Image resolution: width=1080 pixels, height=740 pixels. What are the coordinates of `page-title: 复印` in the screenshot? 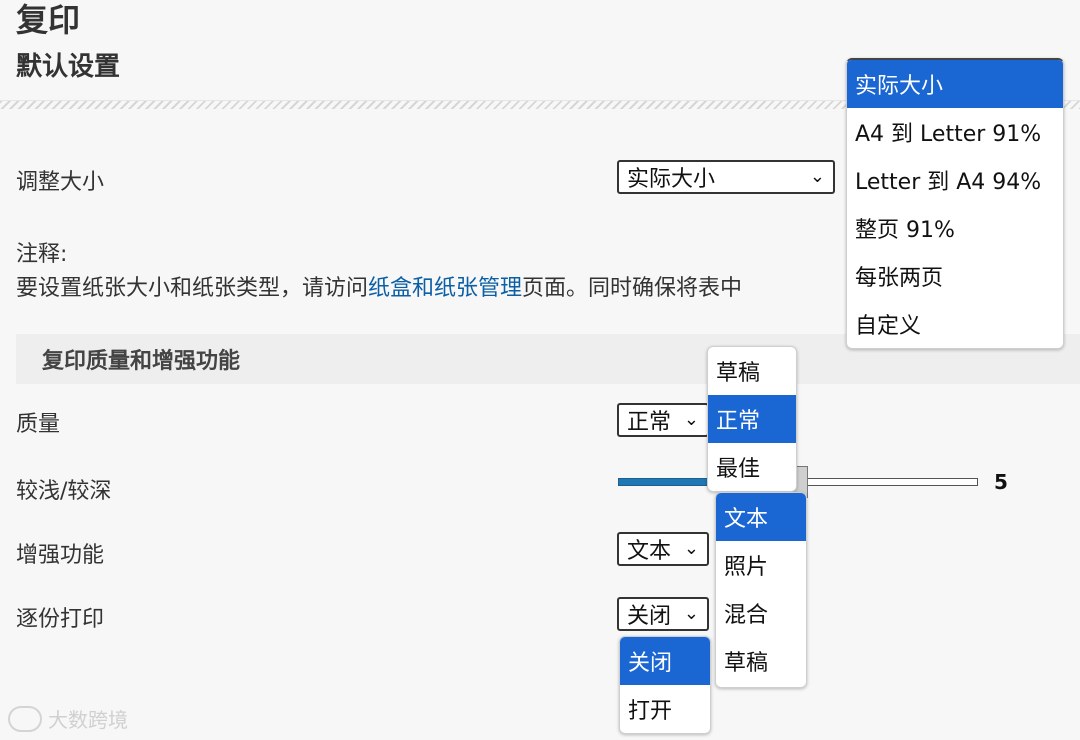 It's located at (48, 20).